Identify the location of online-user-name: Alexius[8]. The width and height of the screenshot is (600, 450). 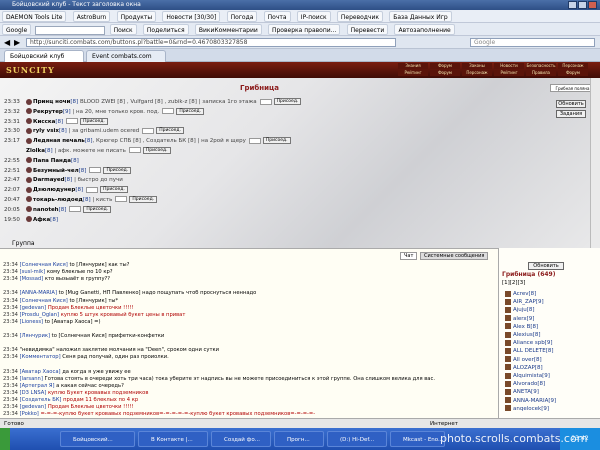
(527, 335).